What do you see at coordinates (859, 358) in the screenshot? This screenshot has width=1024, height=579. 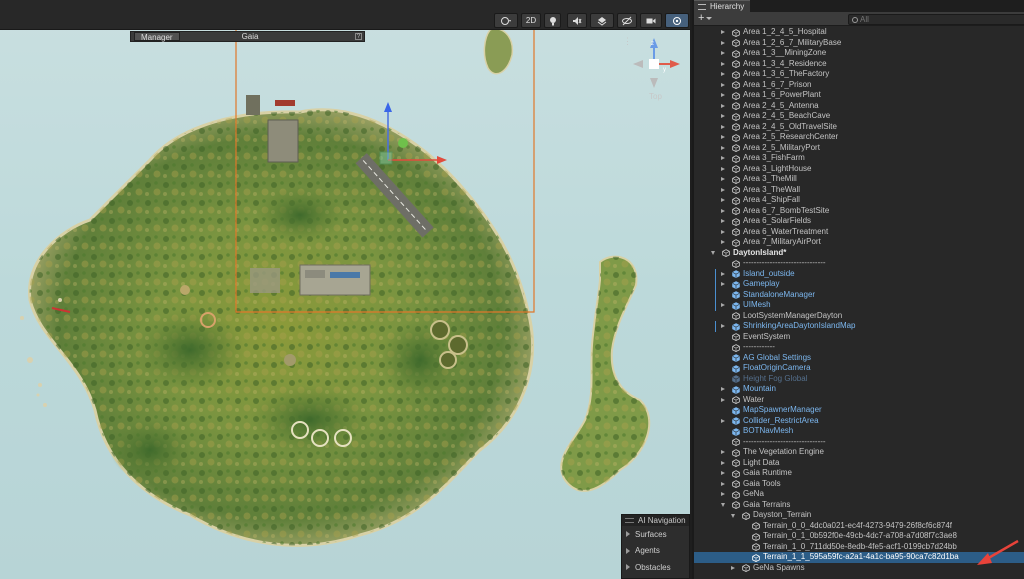 I see `hierarchy-row: AG Global Settings` at bounding box center [859, 358].